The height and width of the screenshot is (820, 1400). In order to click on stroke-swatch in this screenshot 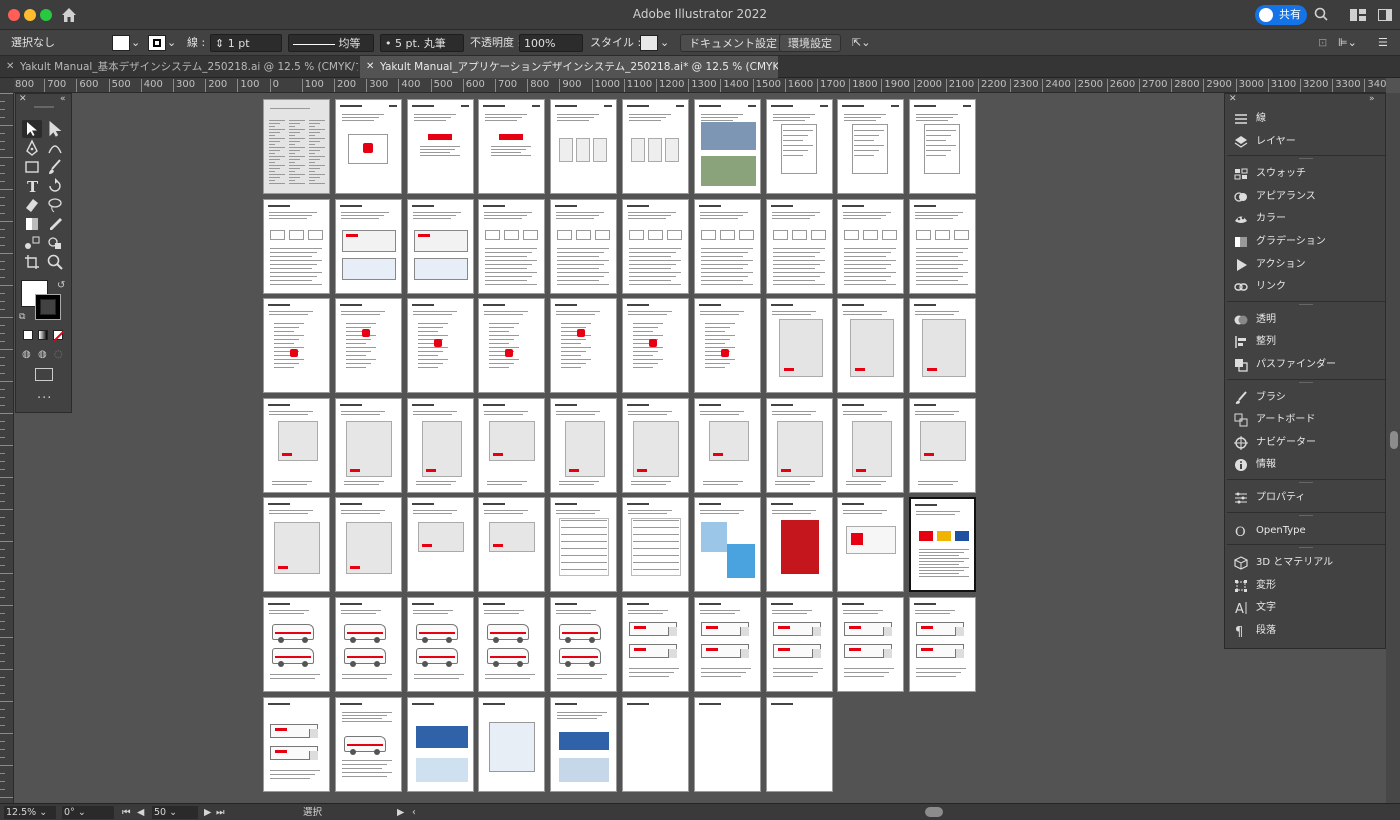, I will do `click(157, 43)`.